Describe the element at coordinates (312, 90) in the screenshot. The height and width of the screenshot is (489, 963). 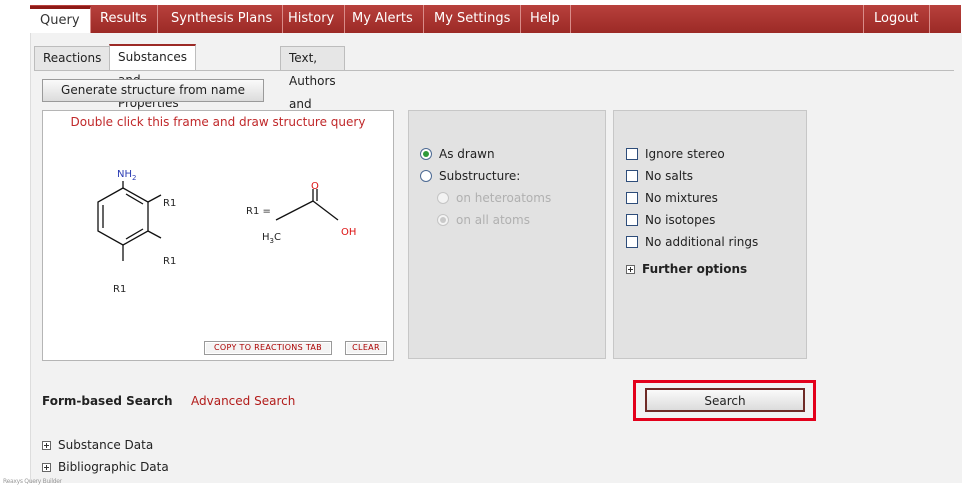
I see `tab-text-authors: Text, Authors and more` at that location.